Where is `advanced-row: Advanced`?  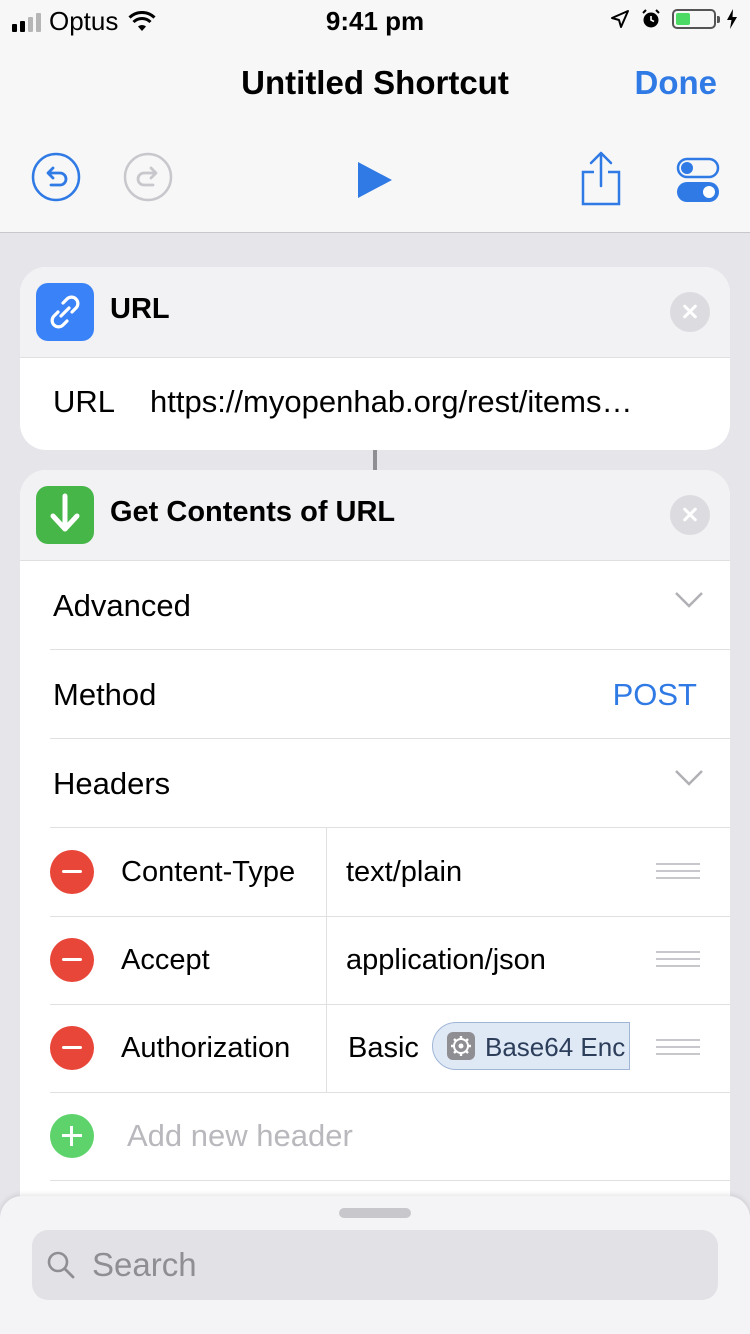
advanced-row: Advanced is located at coordinates (390, 605).